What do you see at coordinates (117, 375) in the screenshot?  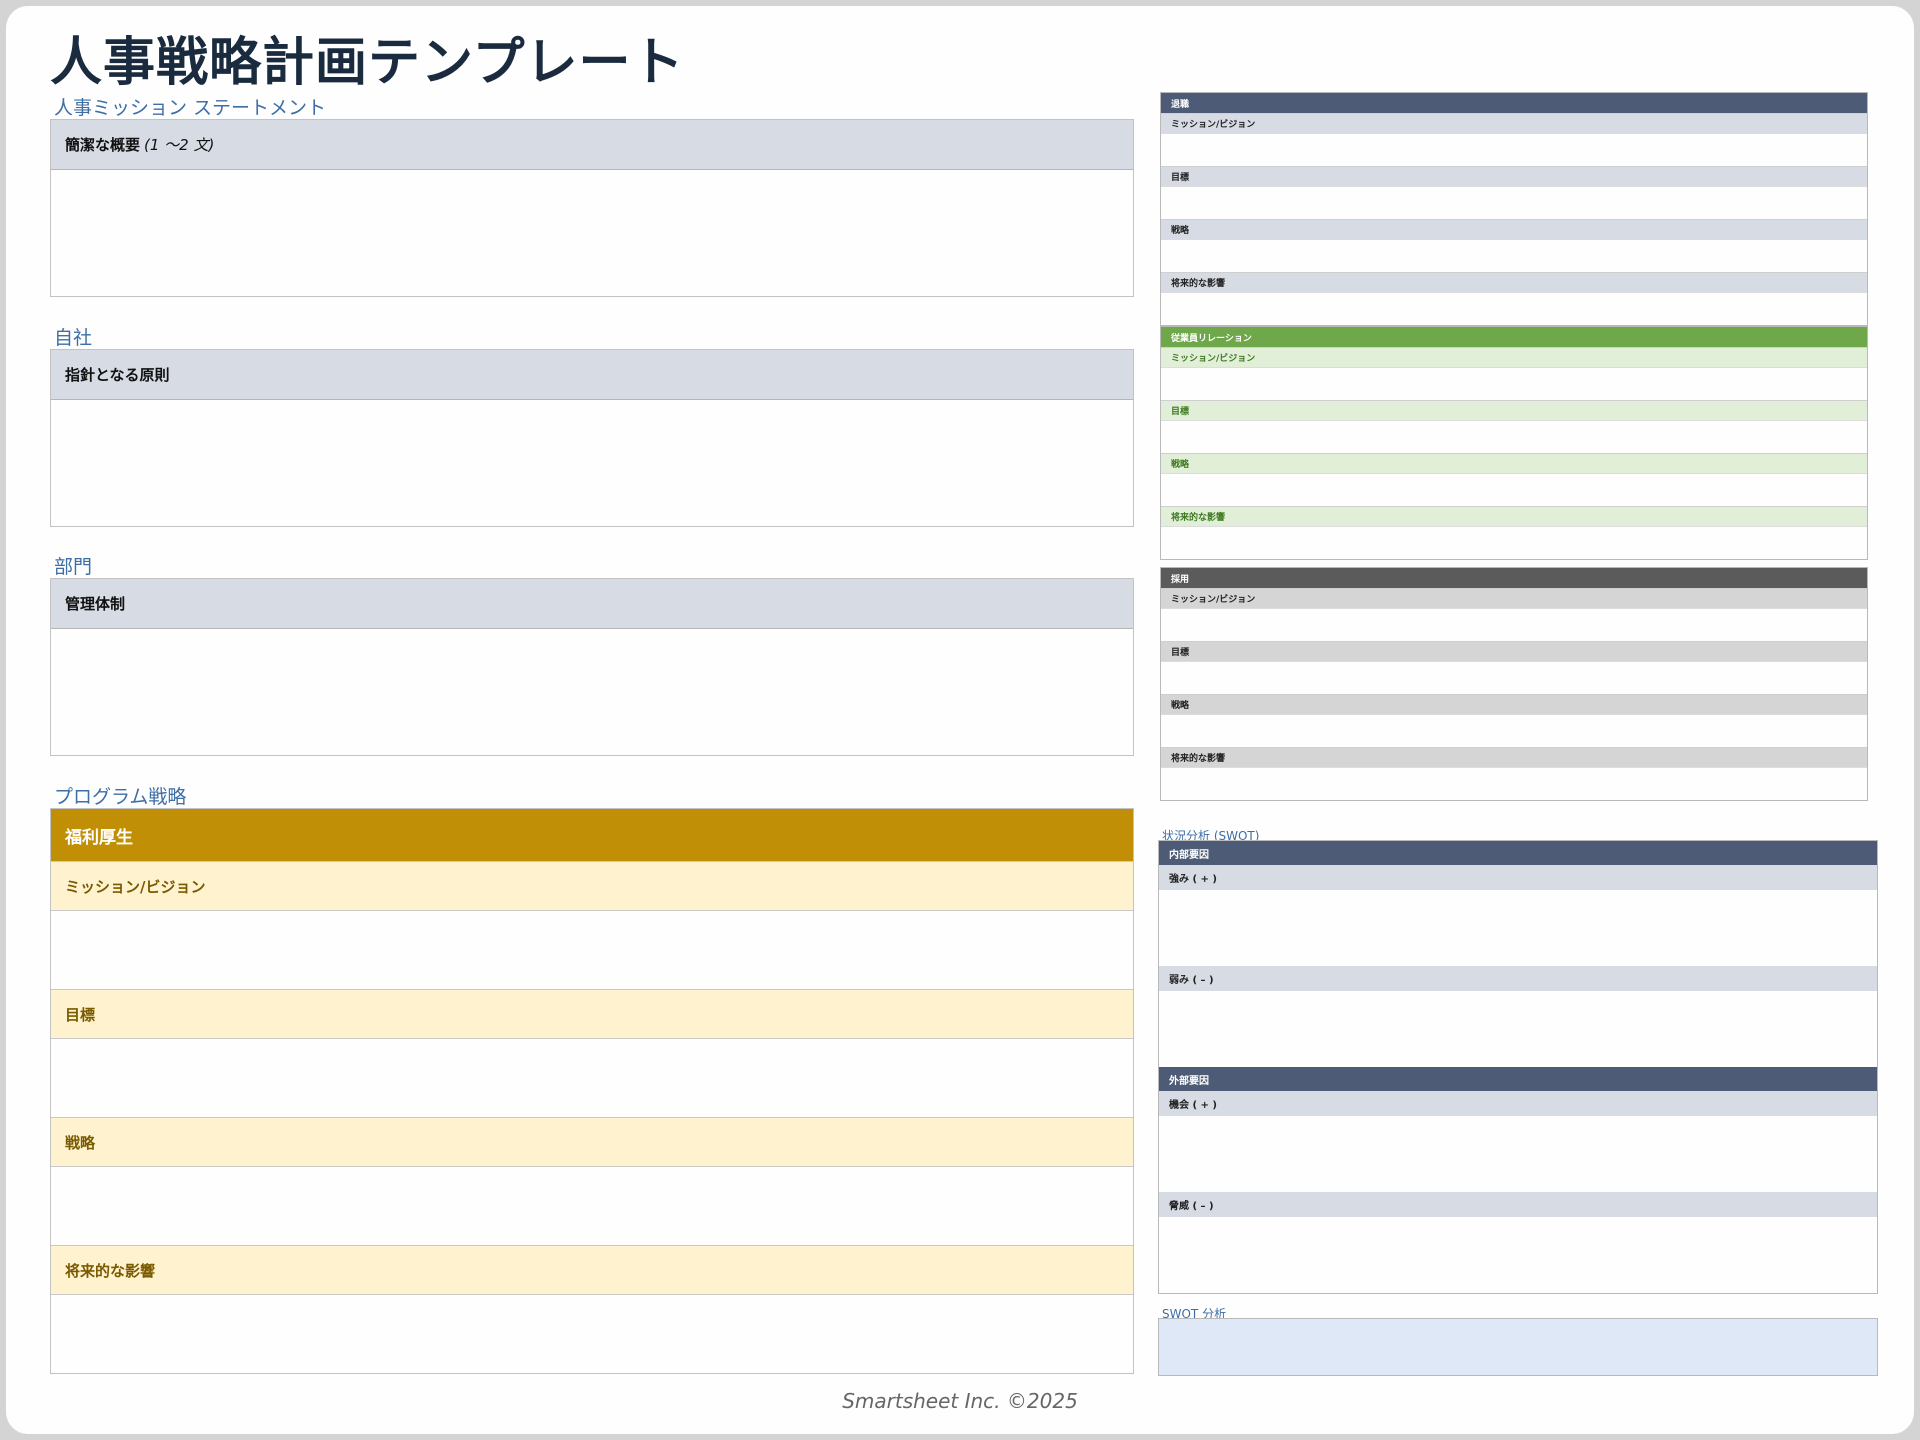 I see `company-head-label: 指針となる原則` at bounding box center [117, 375].